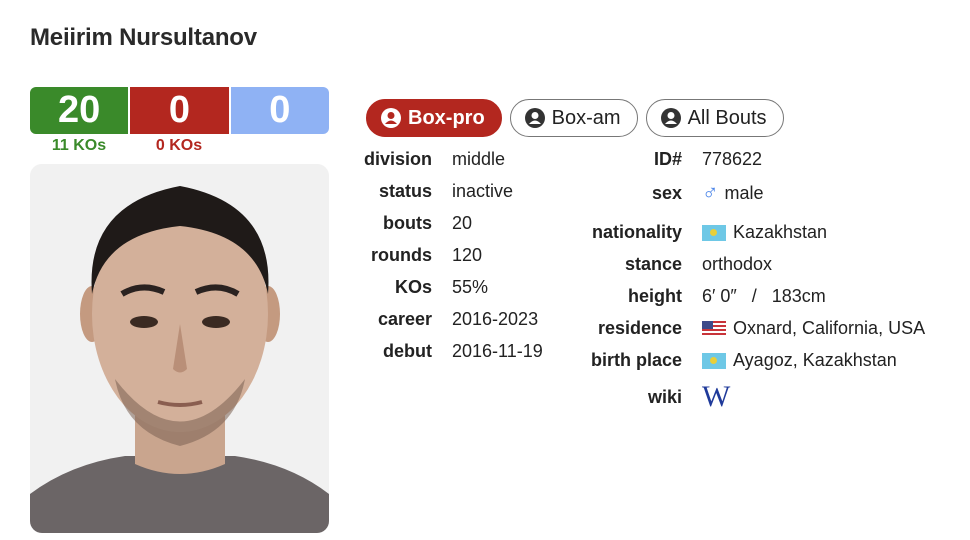 Image resolution: width=970 pixels, height=540 pixels. I want to click on info-label: status, so click(405, 191).